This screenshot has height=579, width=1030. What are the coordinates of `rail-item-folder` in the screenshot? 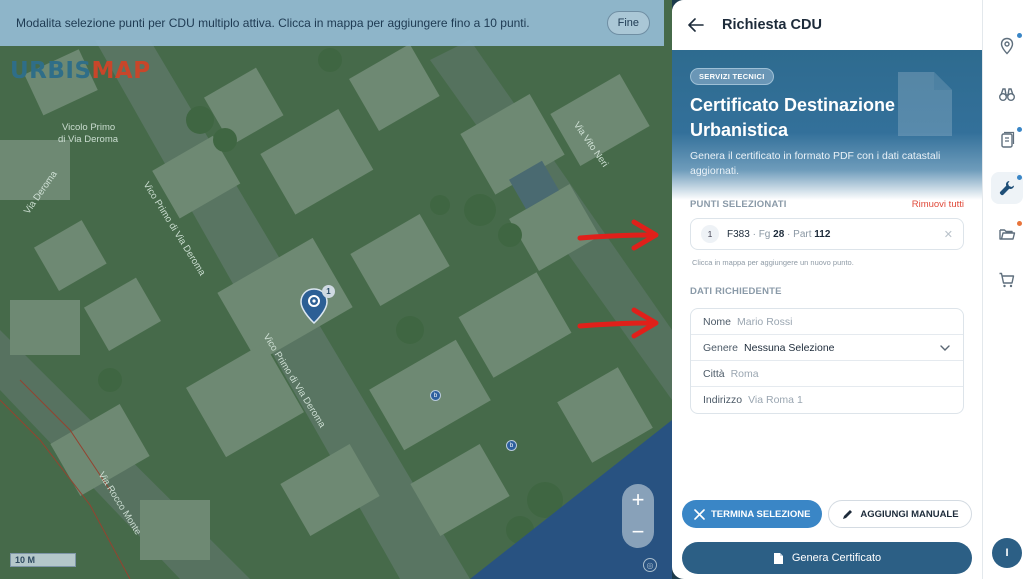 It's located at (1007, 234).